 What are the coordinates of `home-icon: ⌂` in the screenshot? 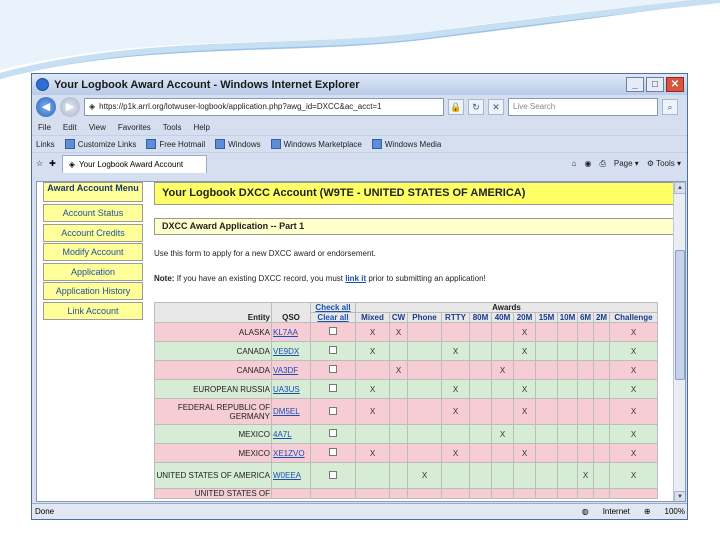 It's located at (574, 164).